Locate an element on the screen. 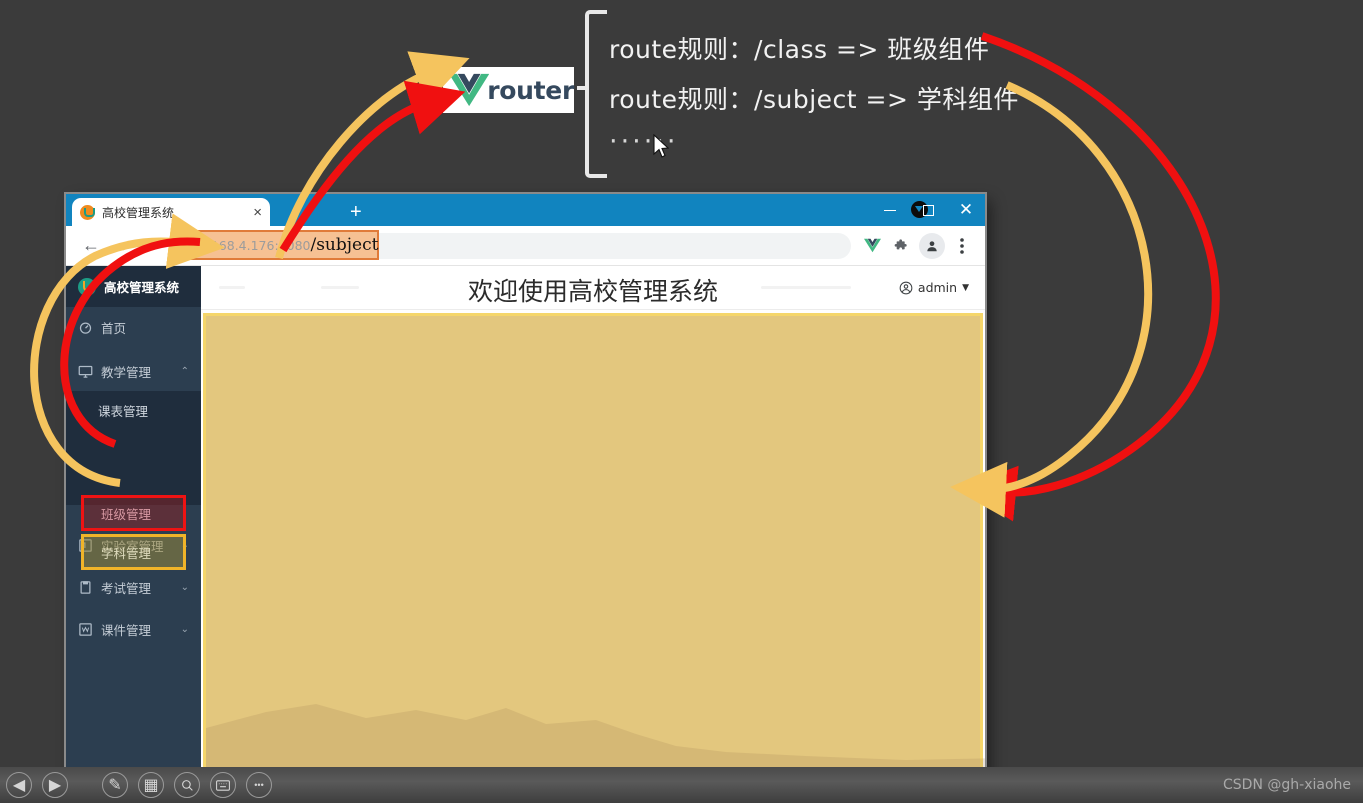 The height and width of the screenshot is (803, 1363). pen-icon: ✎ is located at coordinates (115, 785).